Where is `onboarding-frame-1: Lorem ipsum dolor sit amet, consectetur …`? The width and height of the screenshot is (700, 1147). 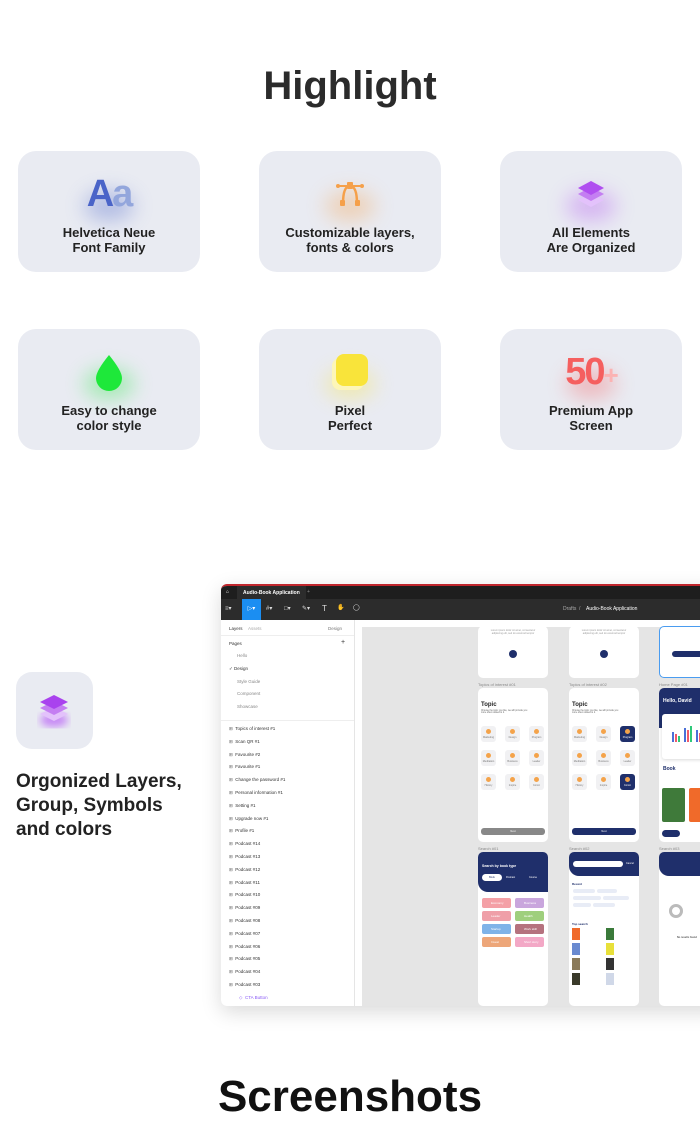 onboarding-frame-1: Lorem ipsum dolor sit amet, consectetur … is located at coordinates (513, 652).